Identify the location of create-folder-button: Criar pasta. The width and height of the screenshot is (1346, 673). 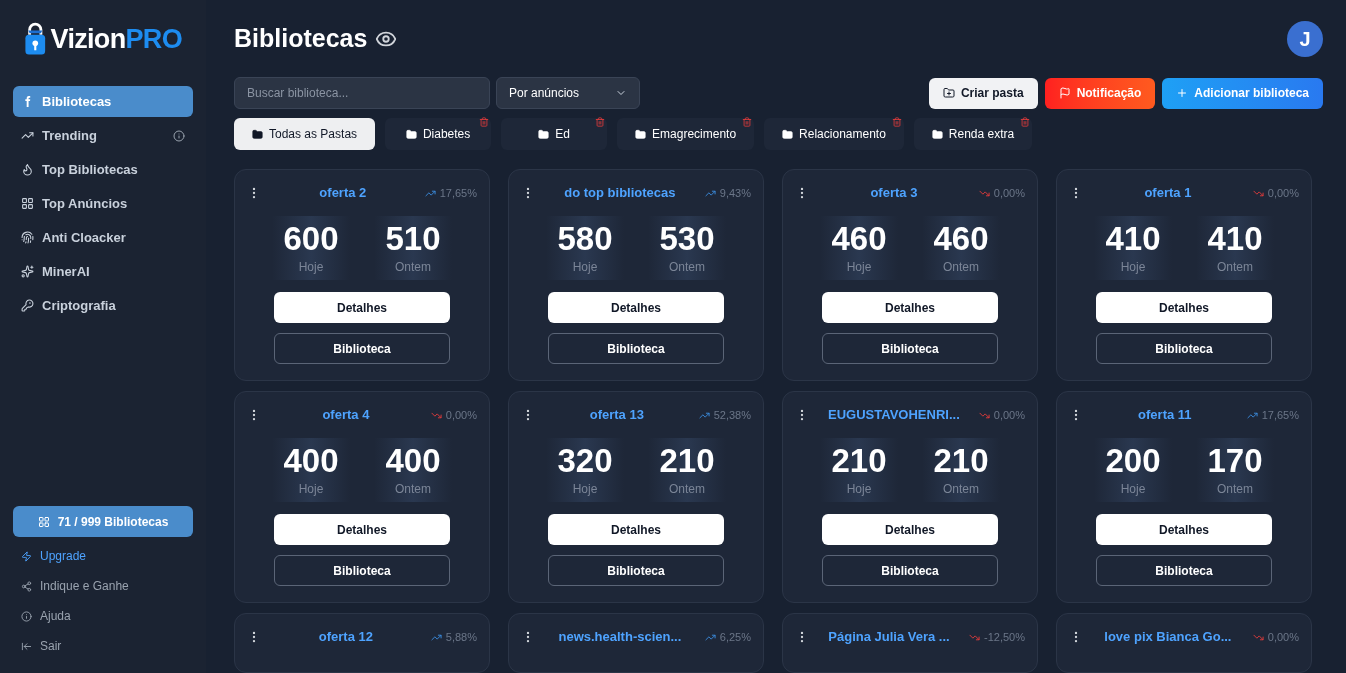
(983, 93).